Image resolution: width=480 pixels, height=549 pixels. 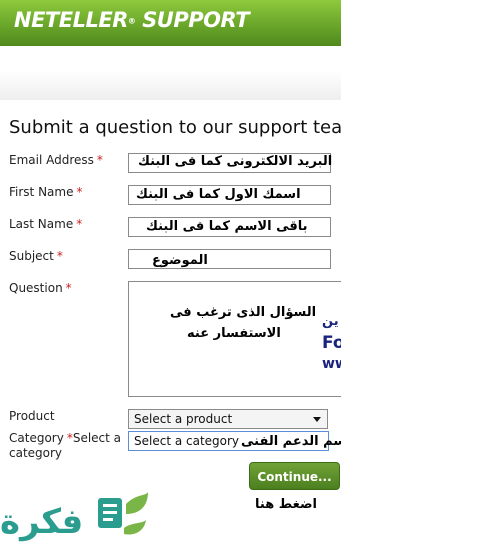 I want to click on registered-mark: ®, so click(x=131, y=21).